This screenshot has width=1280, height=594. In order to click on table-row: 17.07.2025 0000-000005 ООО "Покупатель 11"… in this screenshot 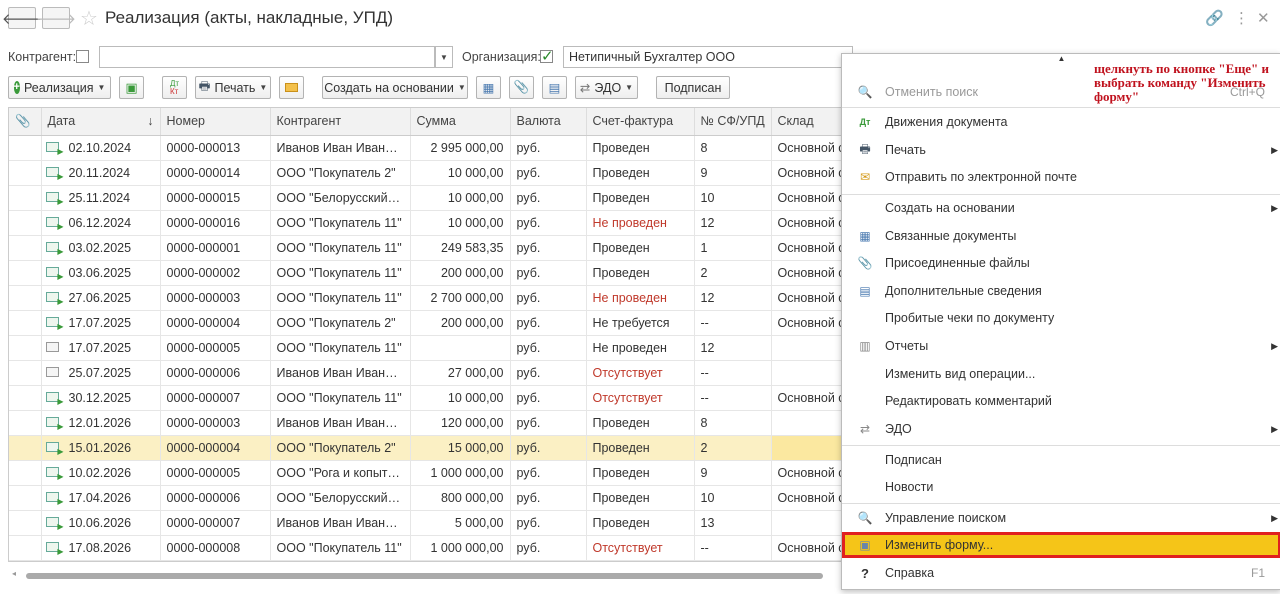, I will do `click(428, 348)`.